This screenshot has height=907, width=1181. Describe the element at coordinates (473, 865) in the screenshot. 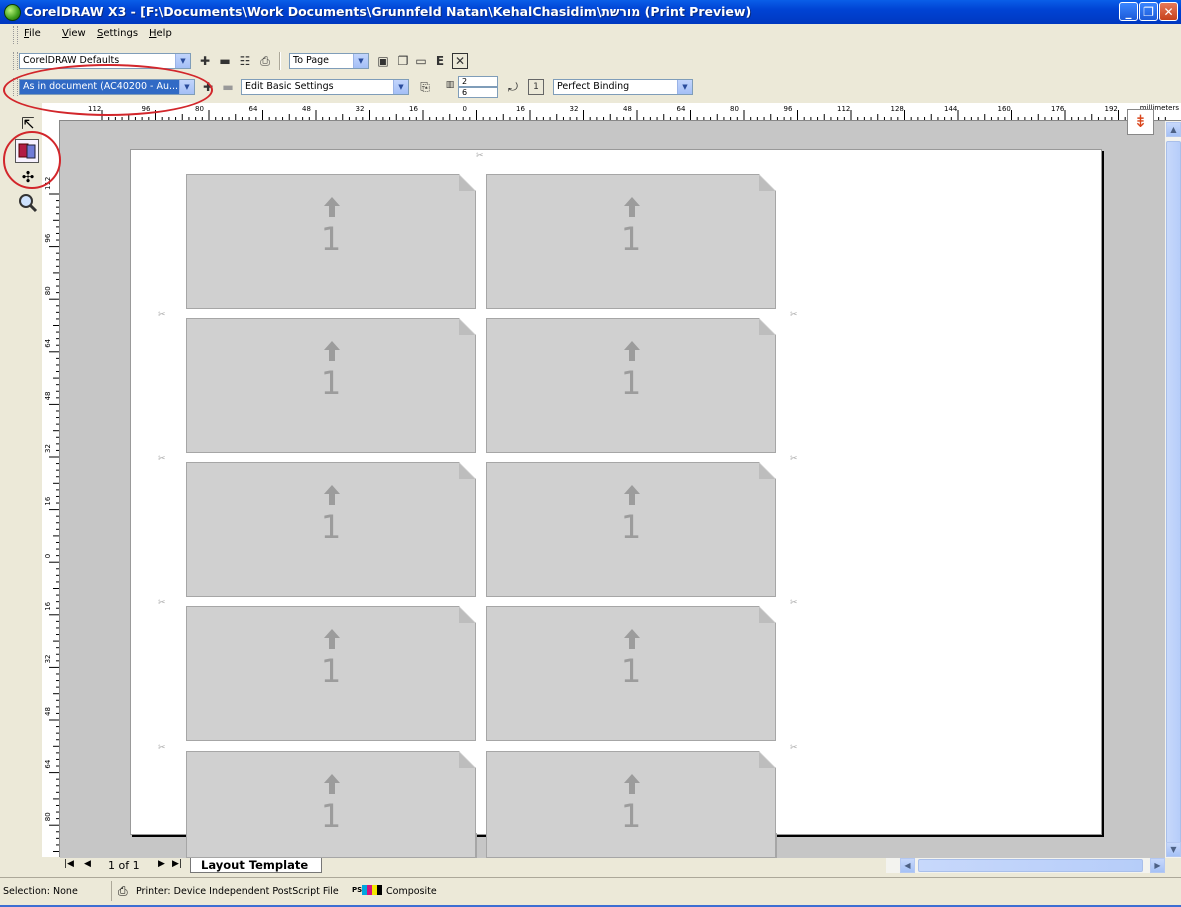

I see `page-navigator: |◀ ◀ 1 of 1 ▶ ▶| Layout Template` at that location.